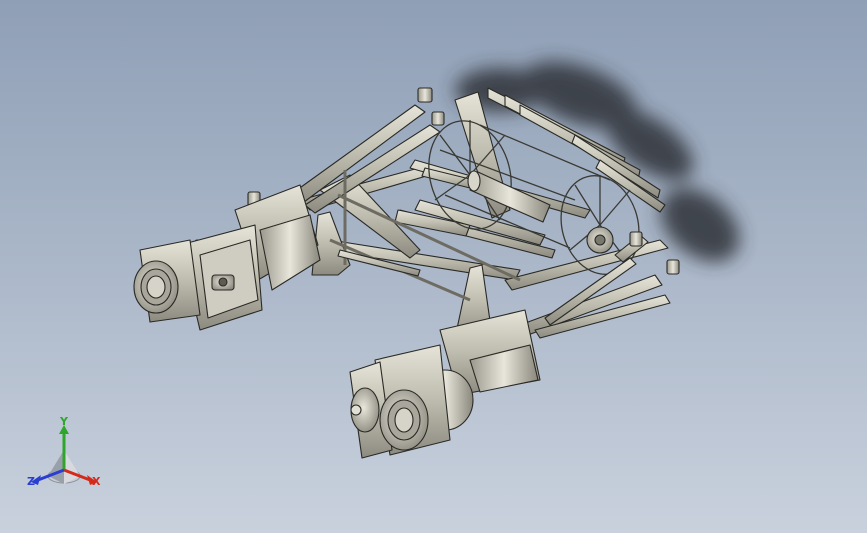 This screenshot has width=867, height=533. What do you see at coordinates (64, 421) in the screenshot?
I see `y-axis-label: Y` at bounding box center [64, 421].